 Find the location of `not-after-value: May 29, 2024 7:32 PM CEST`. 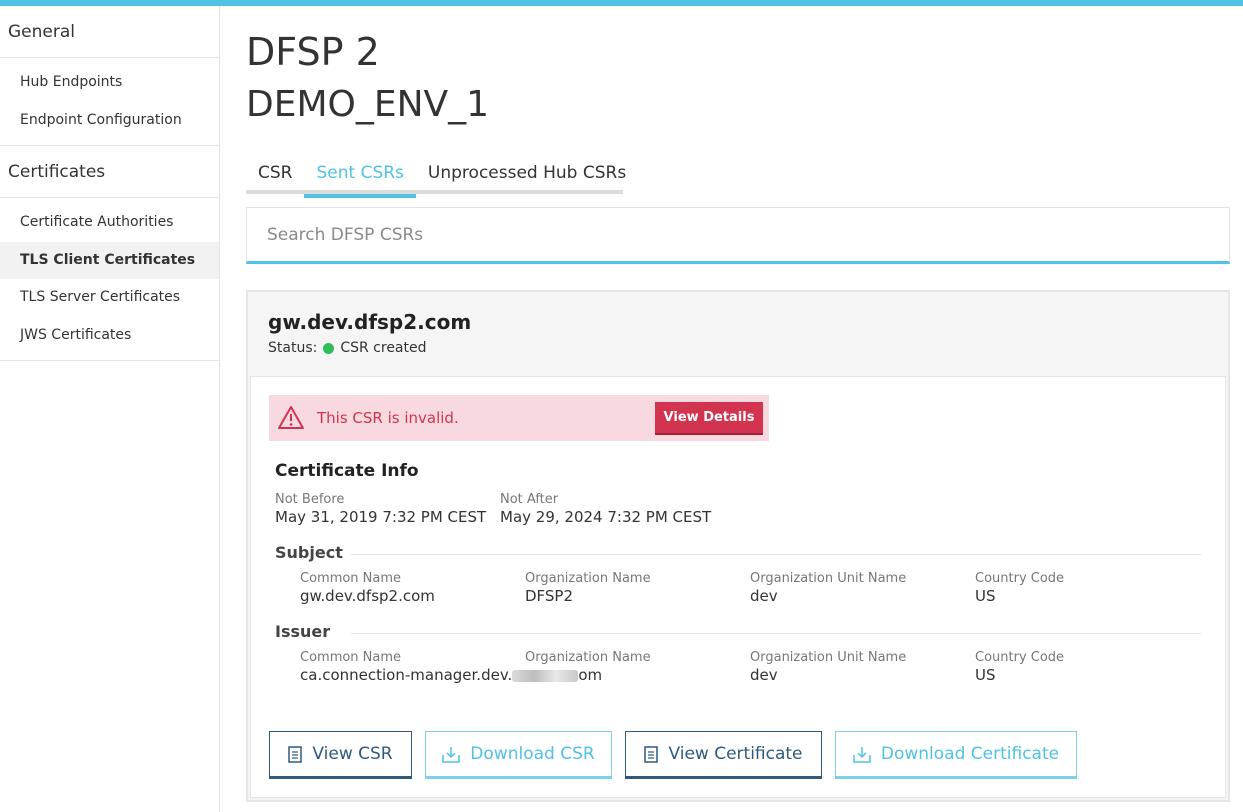

not-after-value: May 29, 2024 7:32 PM CEST is located at coordinates (606, 517).